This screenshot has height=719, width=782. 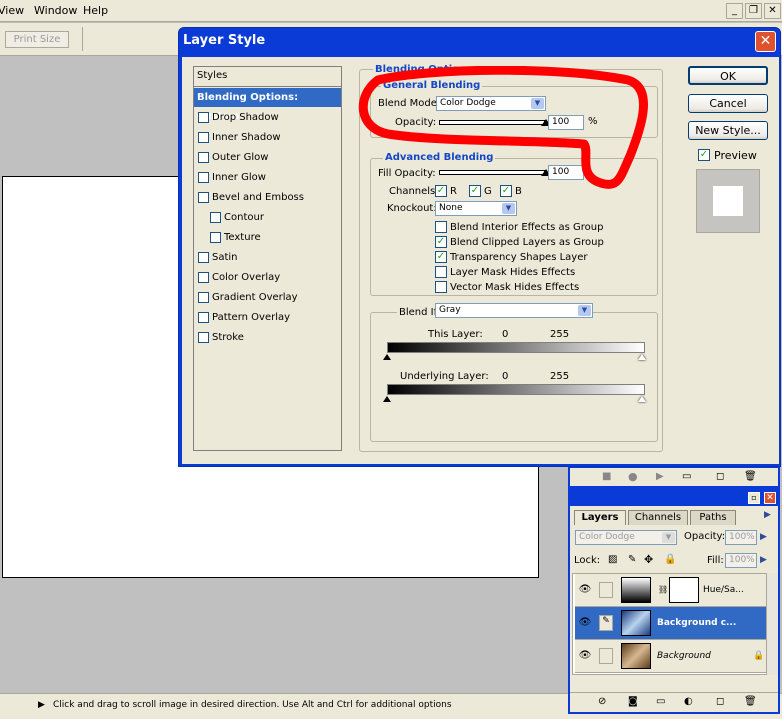 I want to click on palette-close-icon: ✕, so click(x=770, y=498).